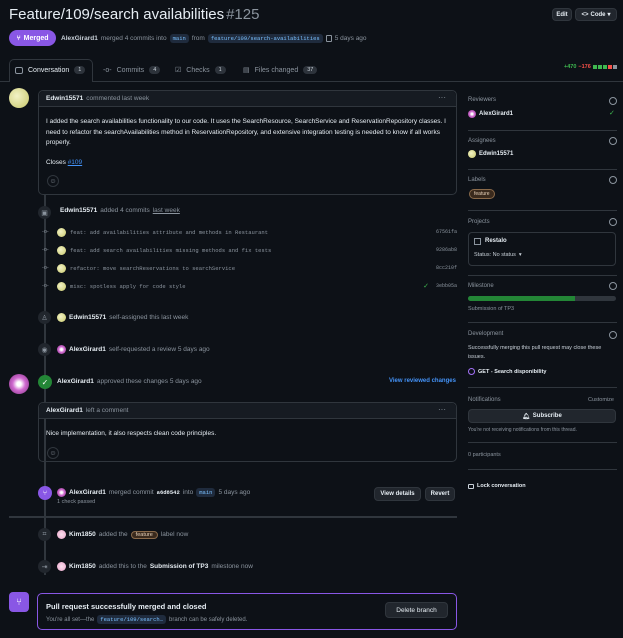 The width and height of the screenshot is (623, 638). Describe the element at coordinates (440, 494) in the screenshot. I see `revert-button: Revert` at that location.